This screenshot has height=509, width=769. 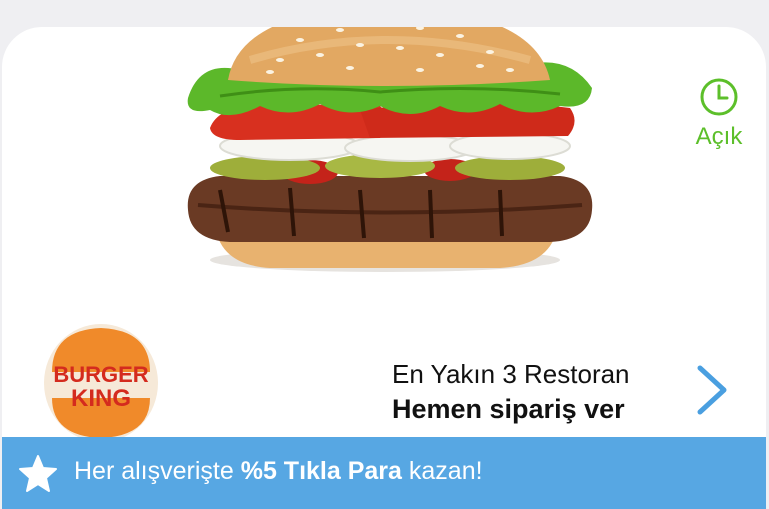 What do you see at coordinates (719, 137) in the screenshot?
I see `open-status-label: Açık` at bounding box center [719, 137].